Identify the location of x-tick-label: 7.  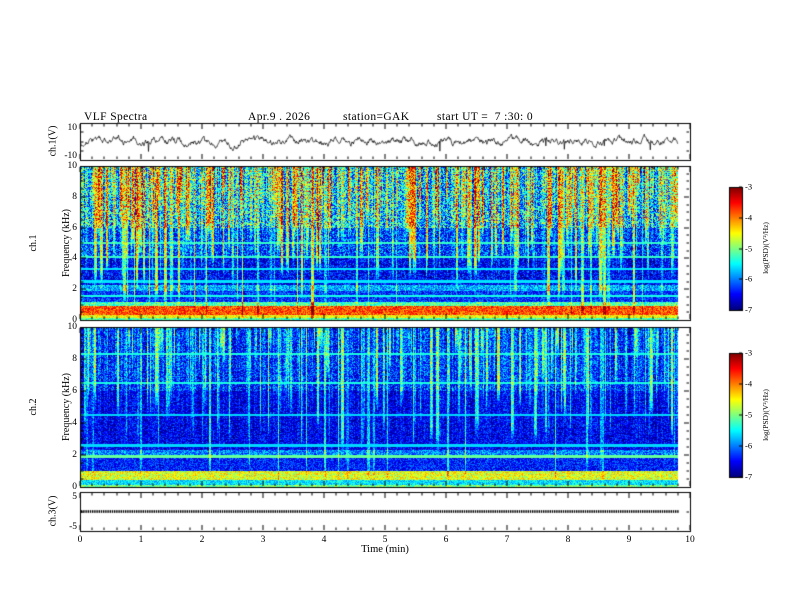
(507, 540).